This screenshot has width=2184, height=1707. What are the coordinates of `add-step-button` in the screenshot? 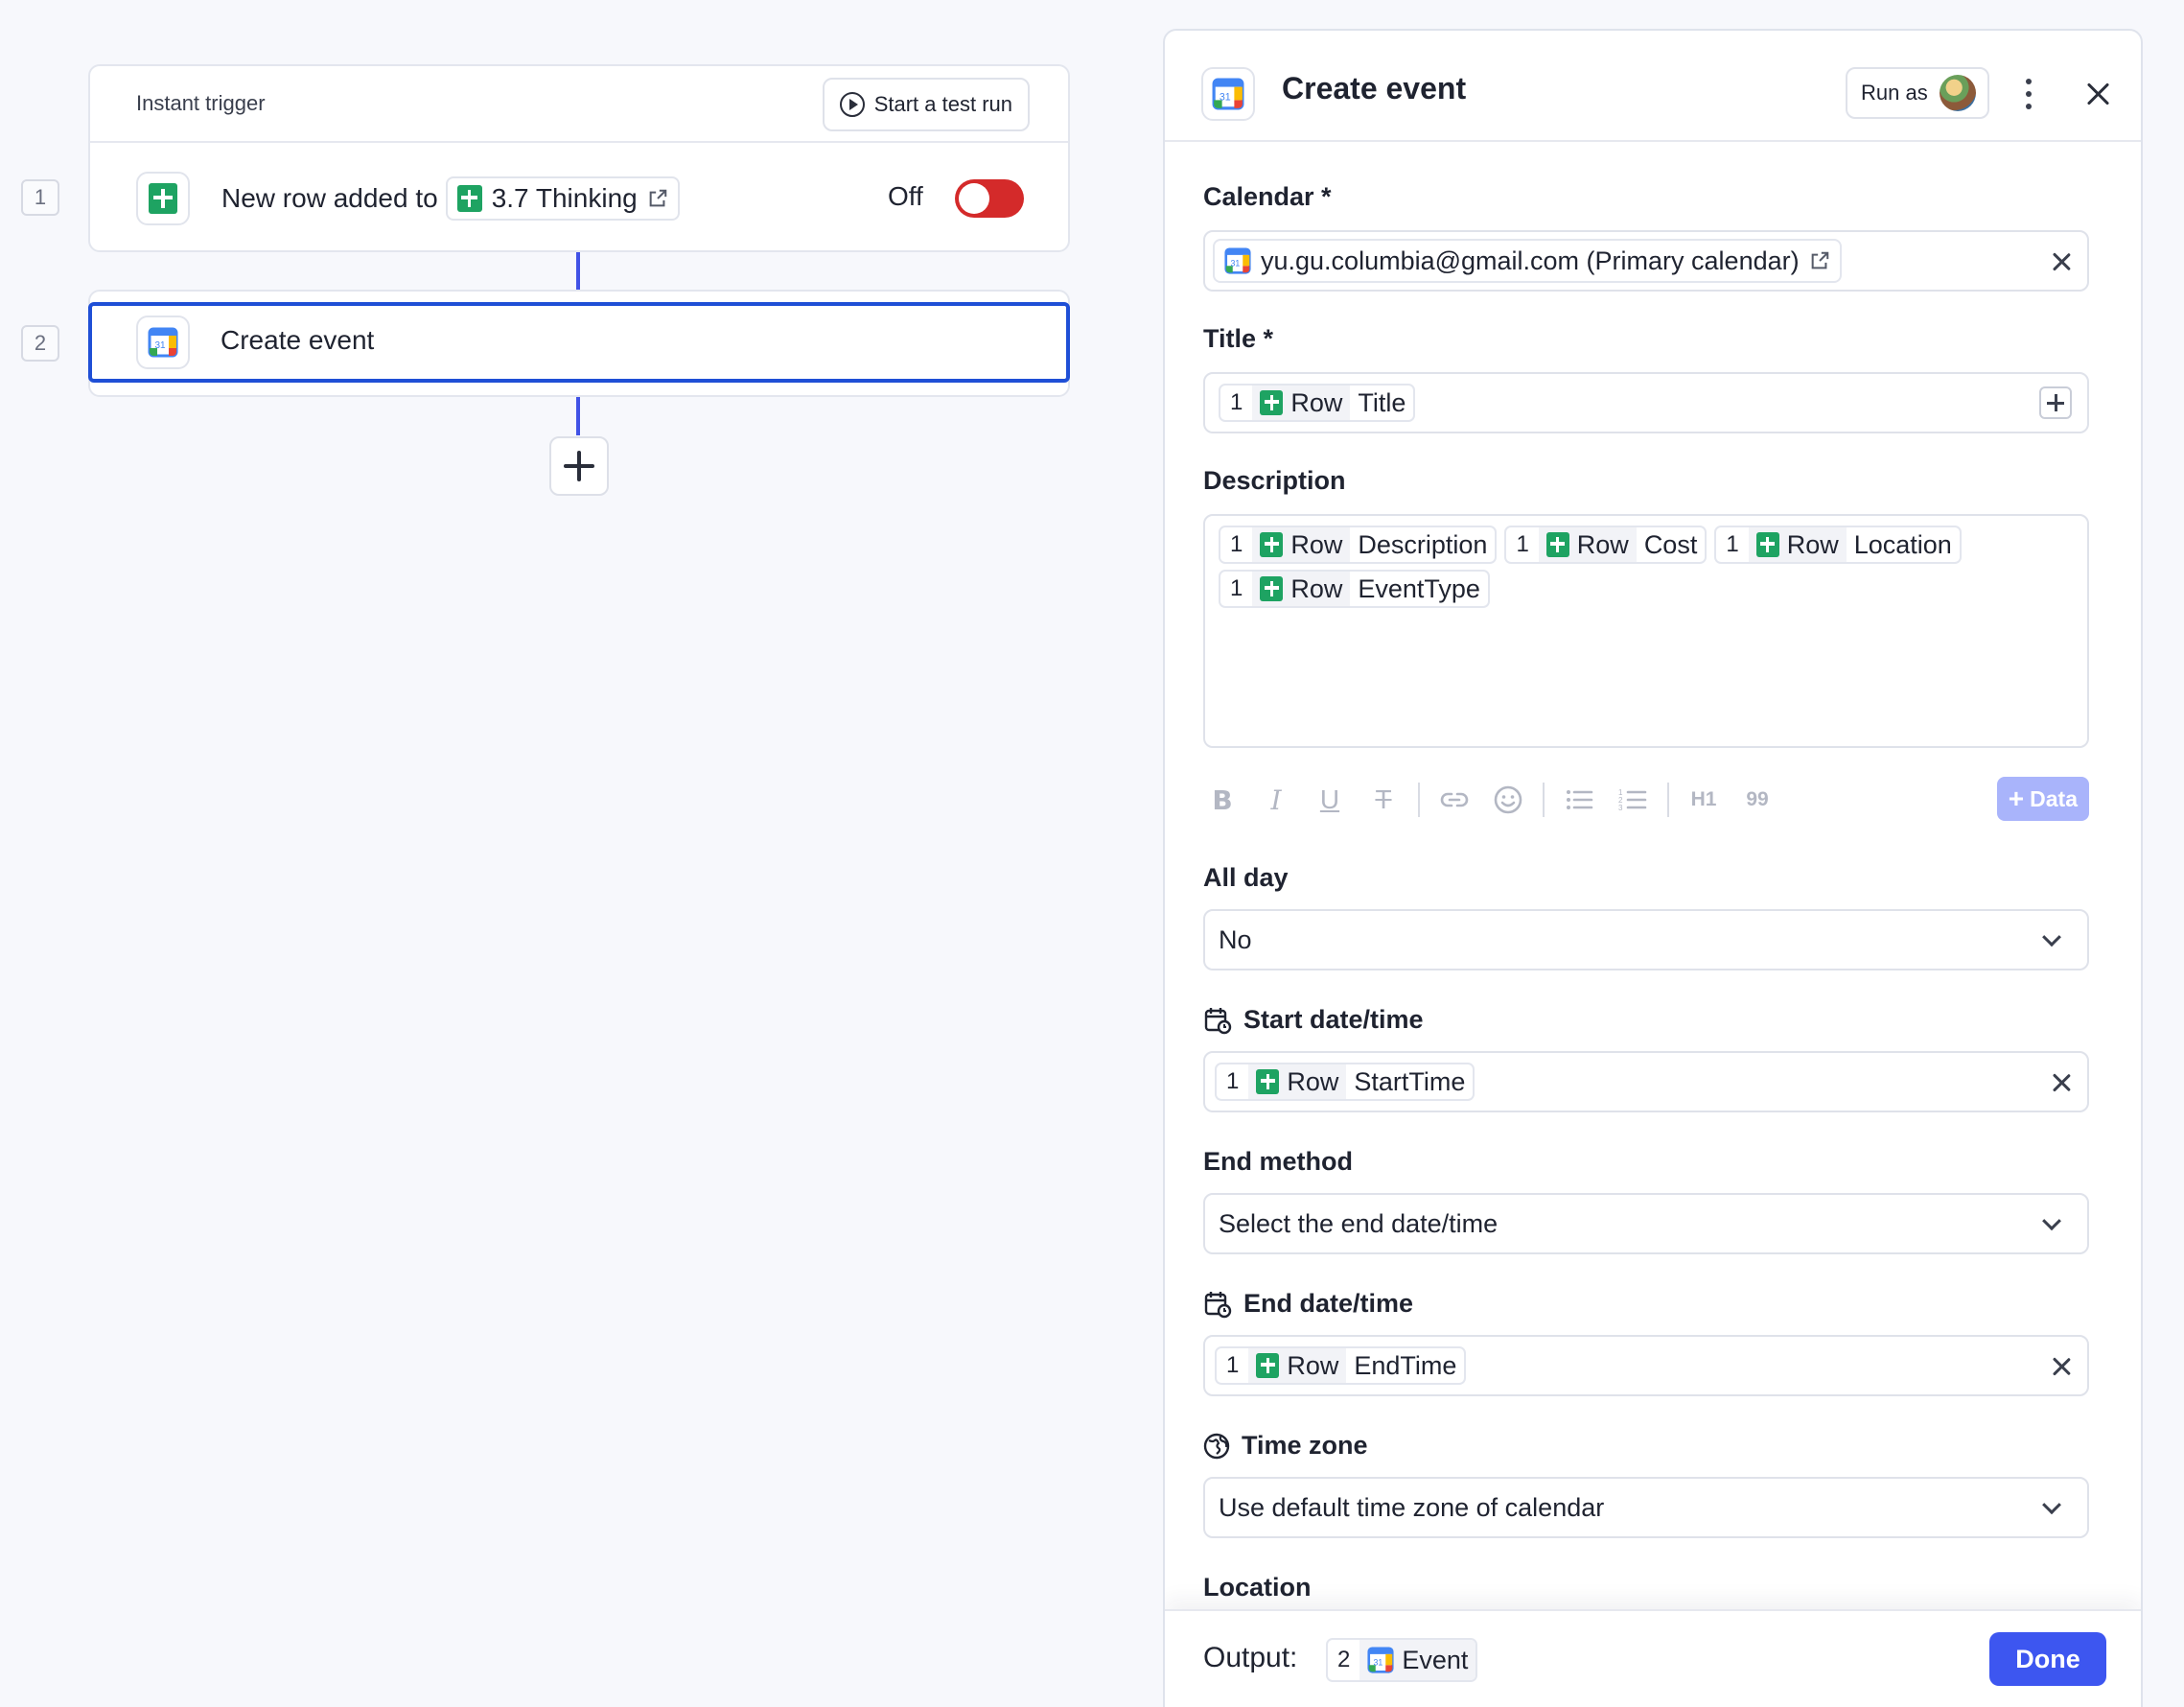 It's located at (579, 466).